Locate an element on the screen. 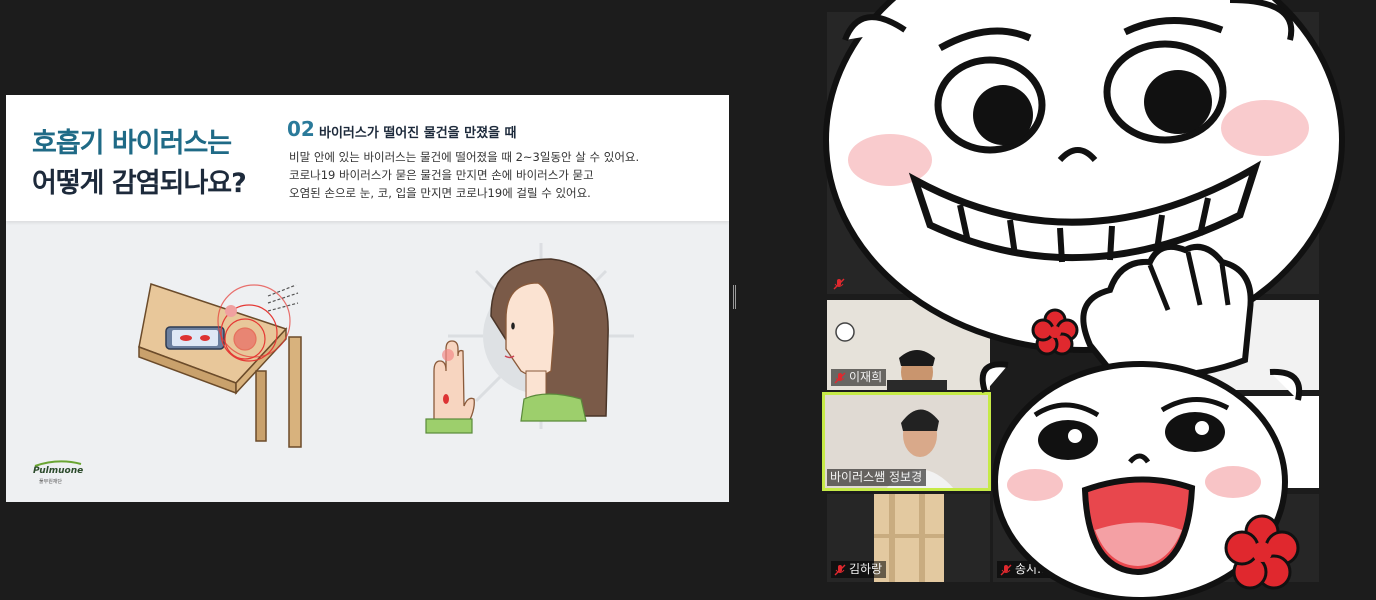 Image resolution: width=1376 pixels, height=600 pixels. participant-name: 바이러스쌤 정보경 is located at coordinates (876, 477).